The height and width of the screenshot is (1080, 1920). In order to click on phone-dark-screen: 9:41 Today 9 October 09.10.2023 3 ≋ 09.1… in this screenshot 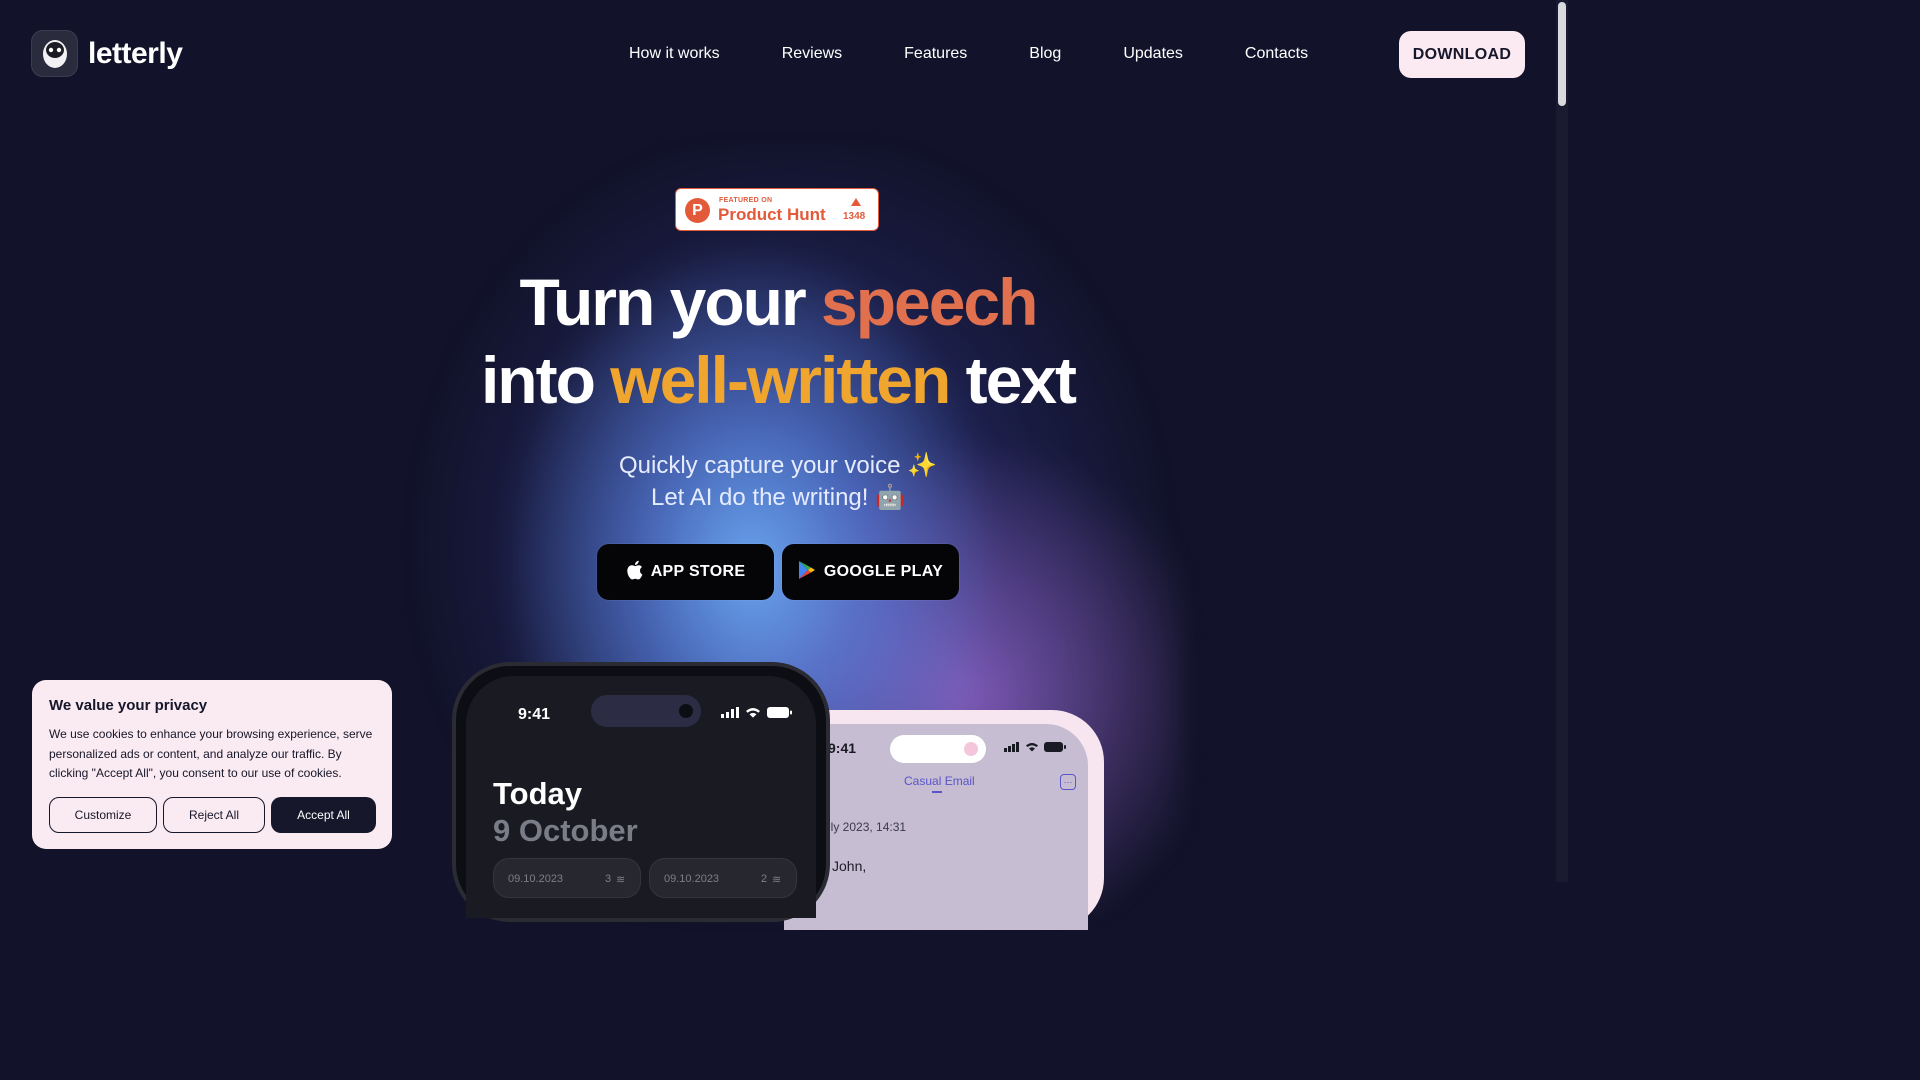, I will do `click(641, 797)`.